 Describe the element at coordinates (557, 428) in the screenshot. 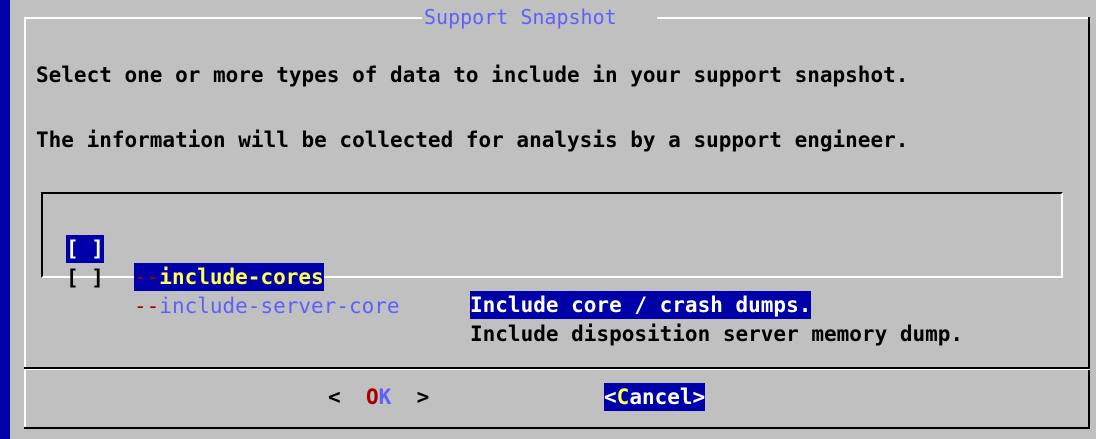

I see `frame-bottom` at that location.